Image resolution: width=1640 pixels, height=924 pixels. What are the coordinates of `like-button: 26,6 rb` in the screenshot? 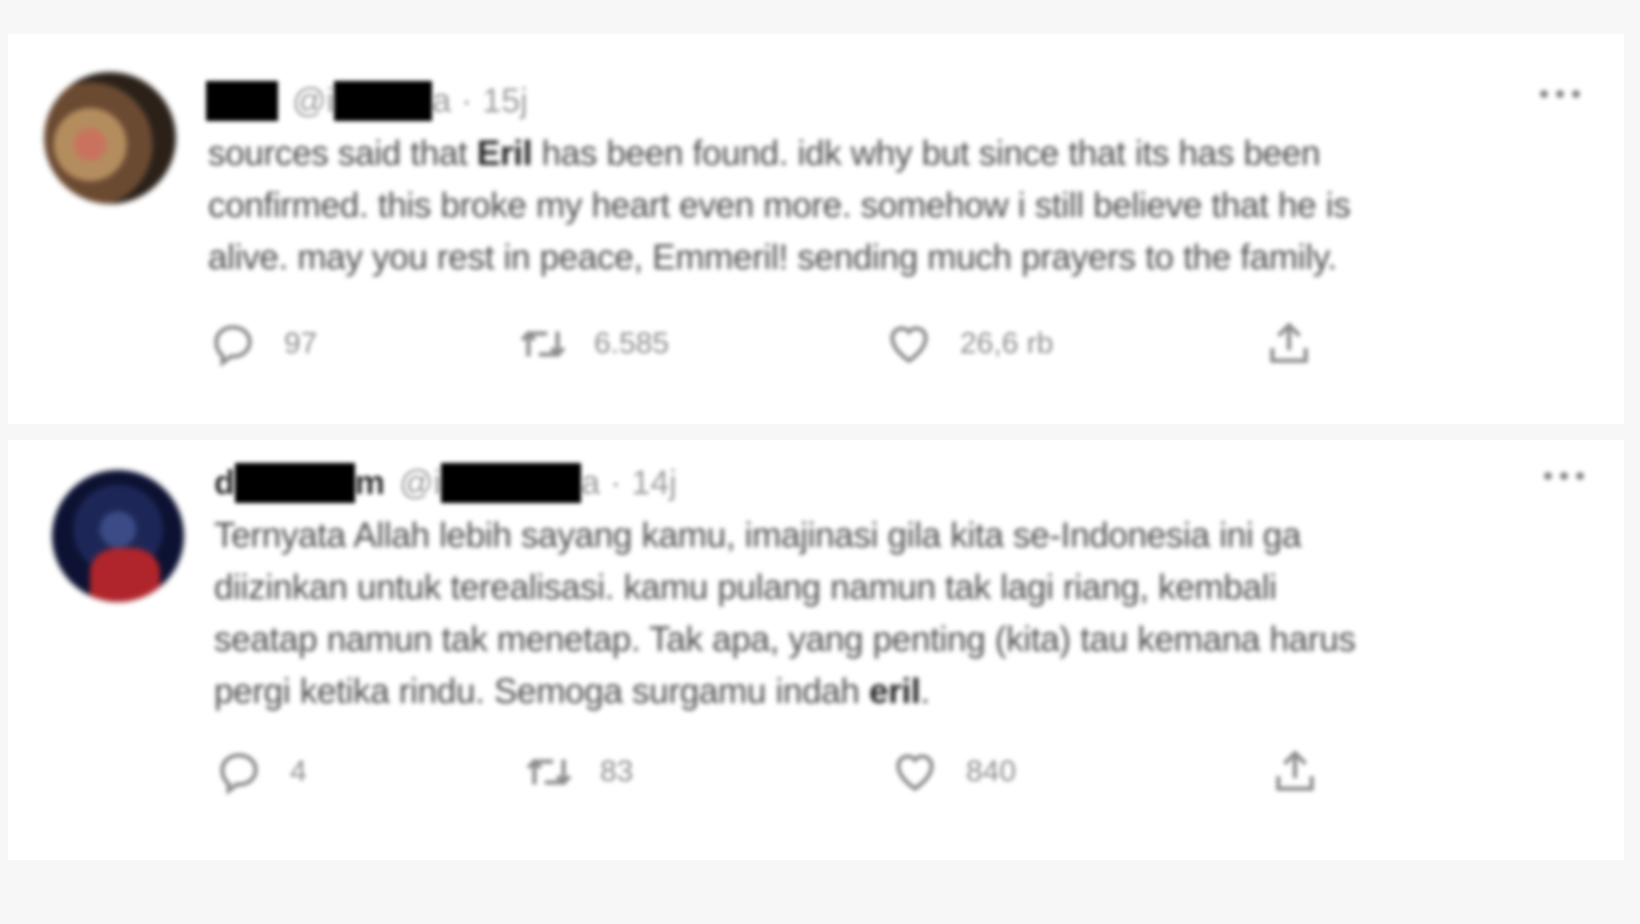 It's located at (968, 344).